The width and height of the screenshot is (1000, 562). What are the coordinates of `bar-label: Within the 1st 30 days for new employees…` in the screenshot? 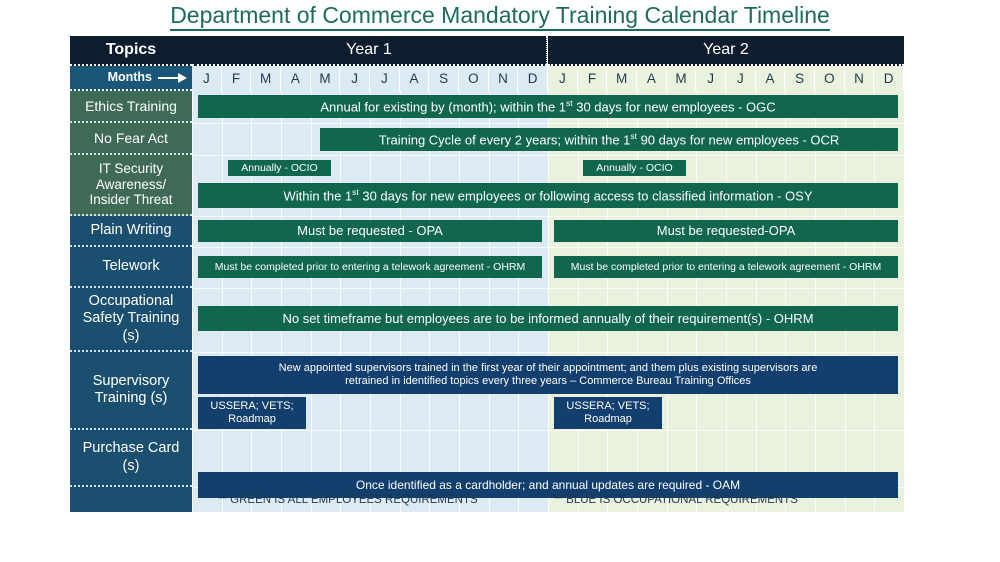 It's located at (548, 195).